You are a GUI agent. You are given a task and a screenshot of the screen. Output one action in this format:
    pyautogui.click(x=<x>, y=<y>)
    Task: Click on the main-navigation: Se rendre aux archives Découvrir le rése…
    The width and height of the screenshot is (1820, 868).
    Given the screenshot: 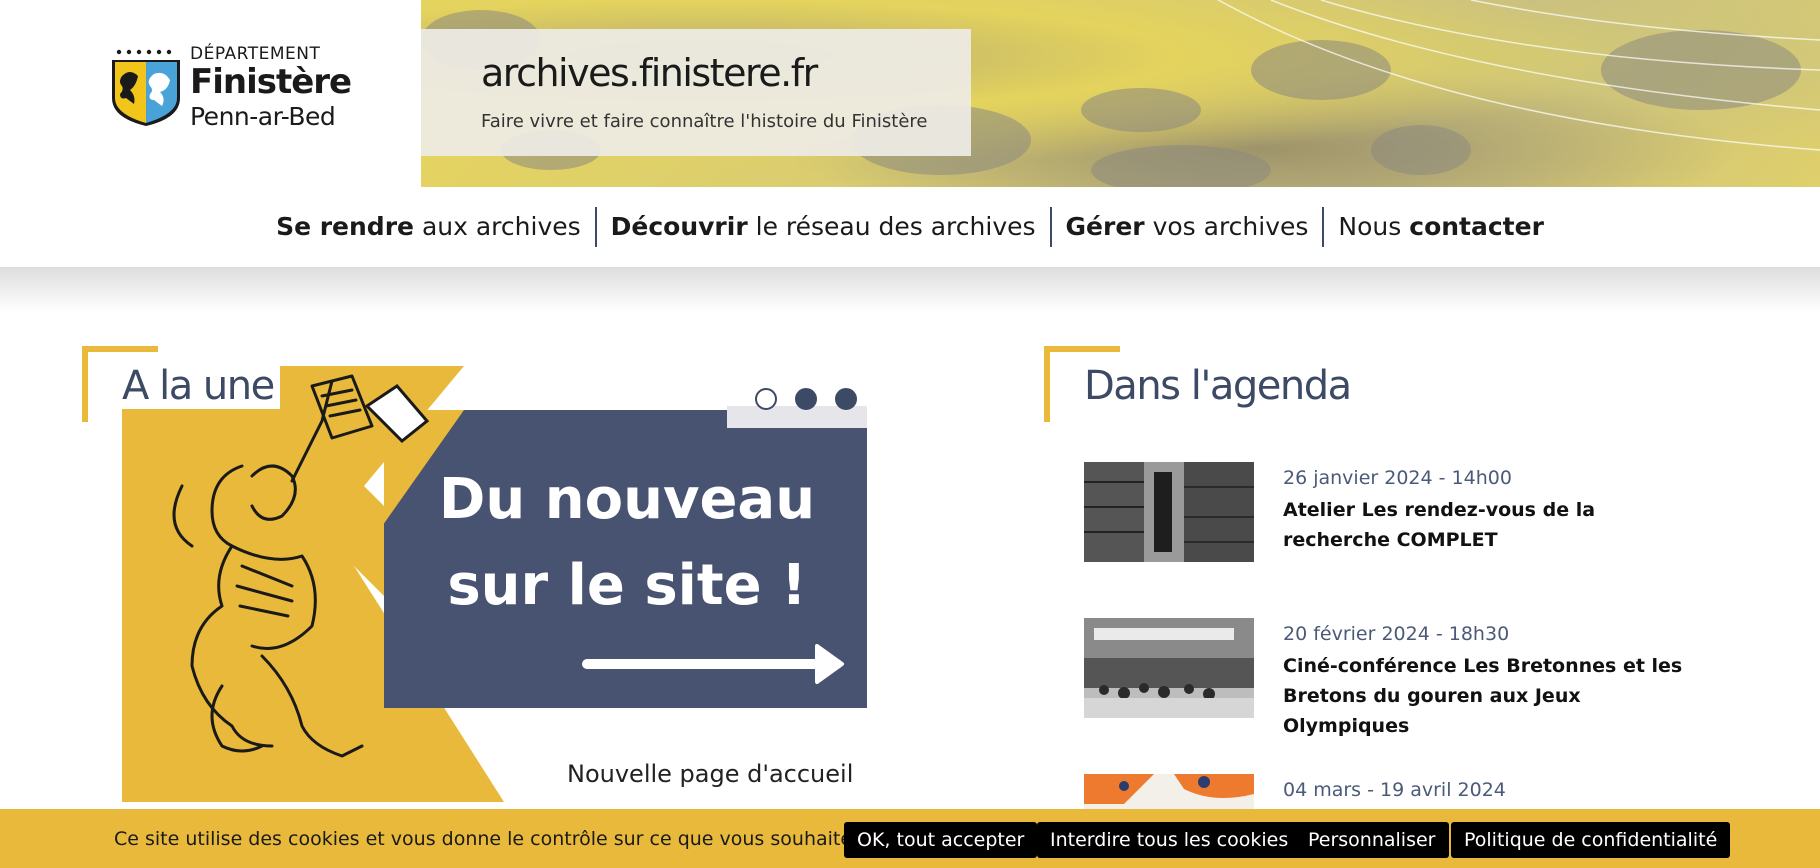 What is the action you would take?
    pyautogui.click(x=910, y=227)
    